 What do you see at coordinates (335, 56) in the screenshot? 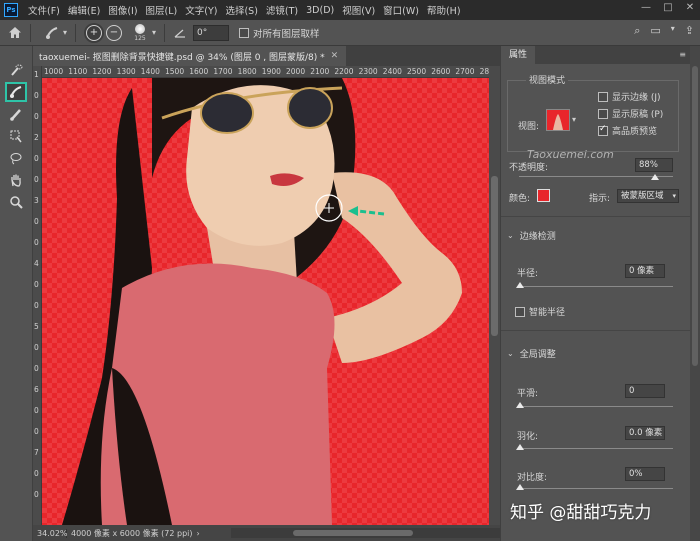
I see `close-icon: ✕` at bounding box center [335, 56].